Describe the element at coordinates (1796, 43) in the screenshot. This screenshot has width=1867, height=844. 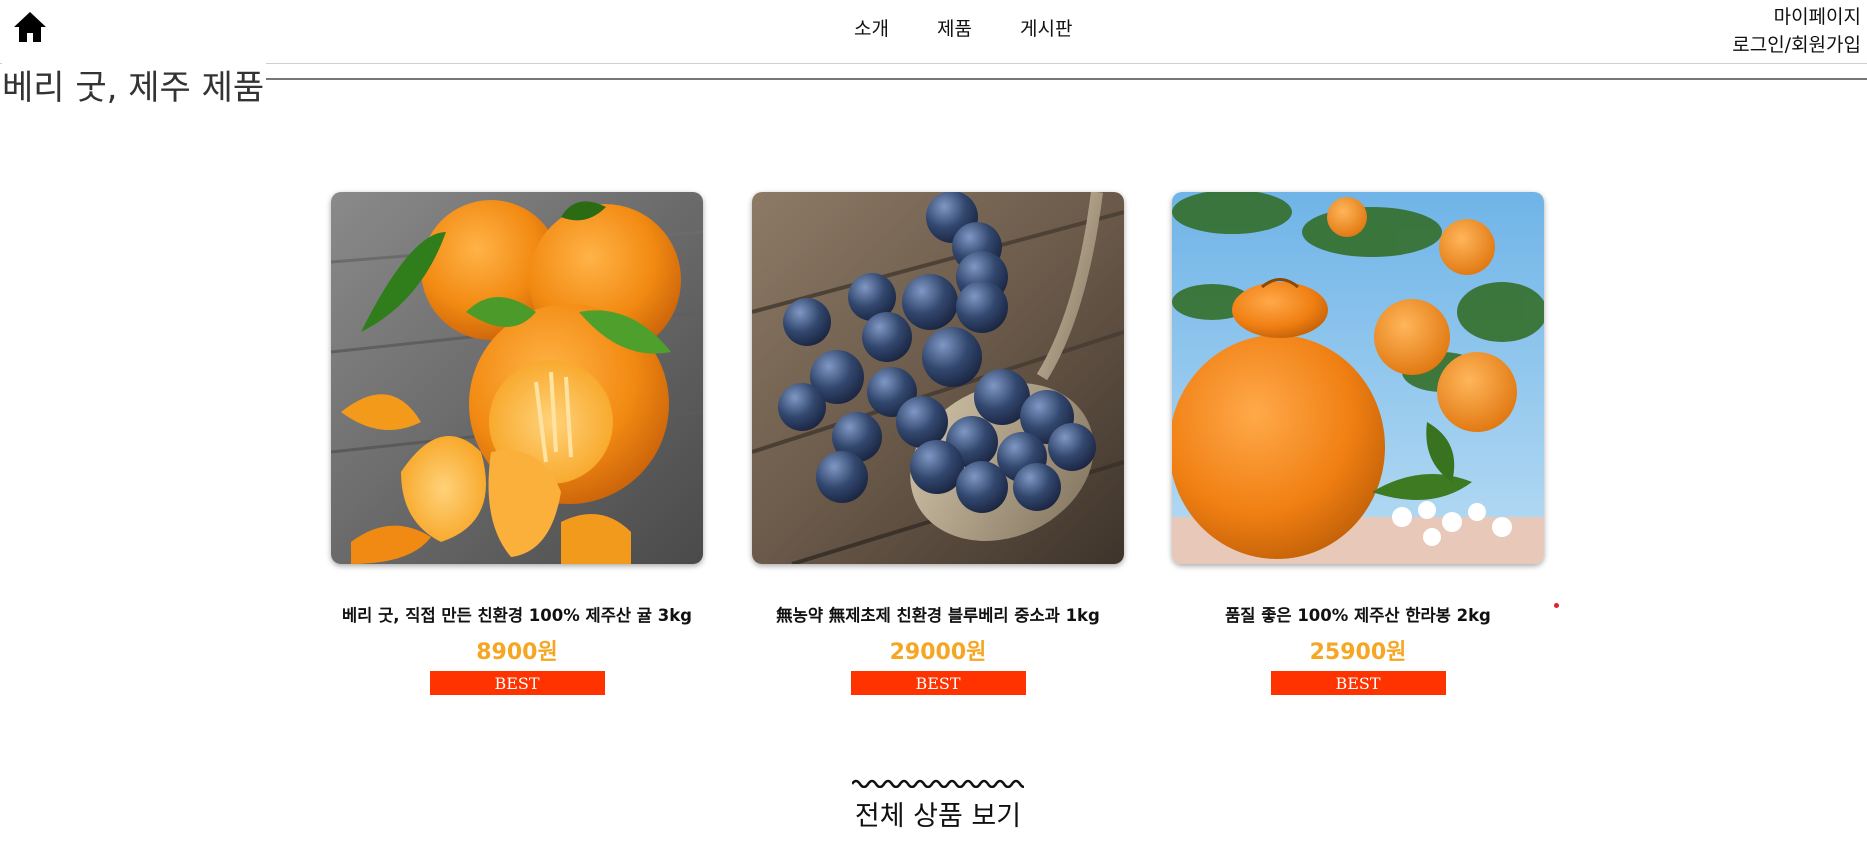
I see `login-signup-link: 로그인/회원가입` at that location.